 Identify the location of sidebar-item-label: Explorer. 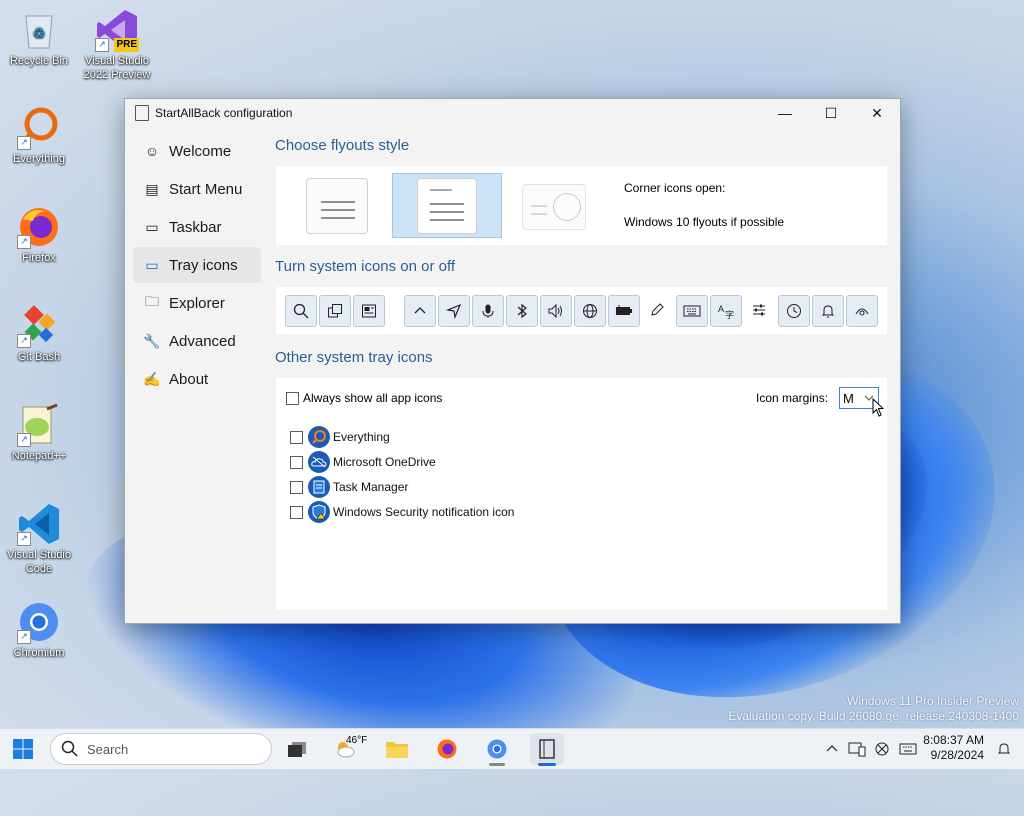
(197, 303).